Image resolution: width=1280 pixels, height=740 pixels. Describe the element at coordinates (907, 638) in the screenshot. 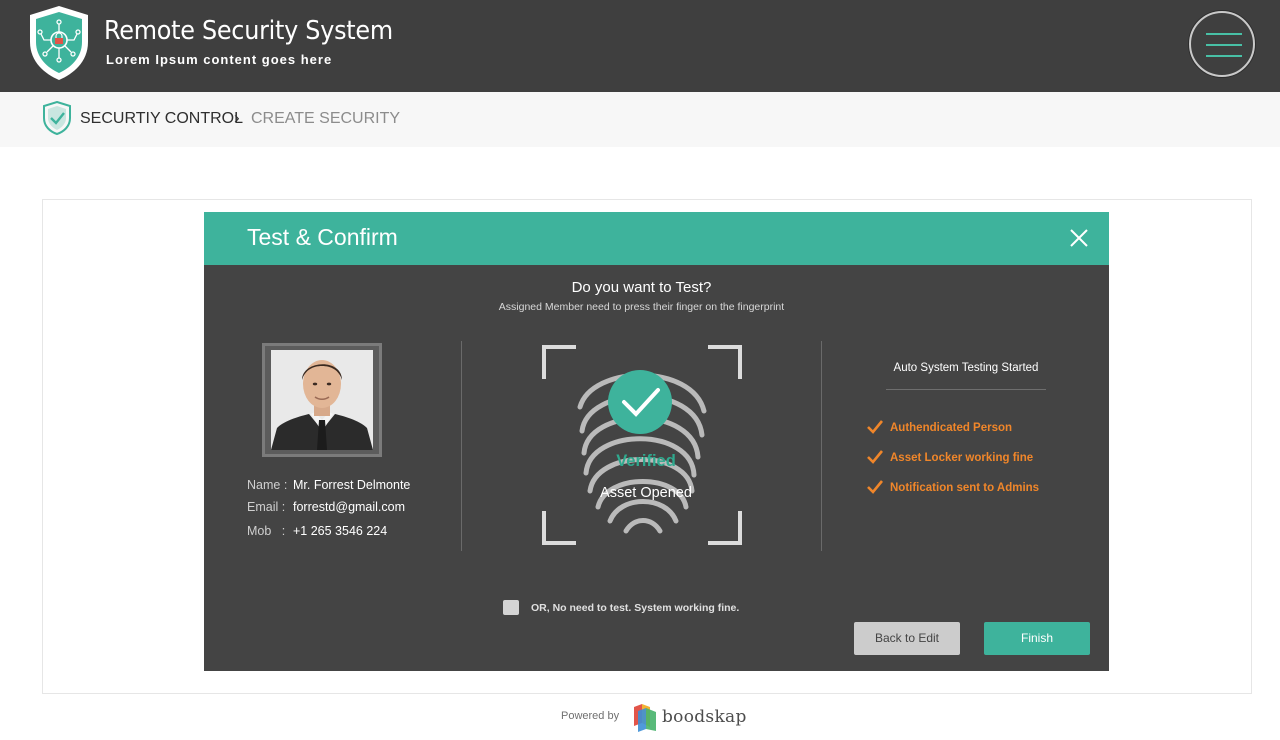

I see `back-to-edit-button: Back to Edit` at that location.